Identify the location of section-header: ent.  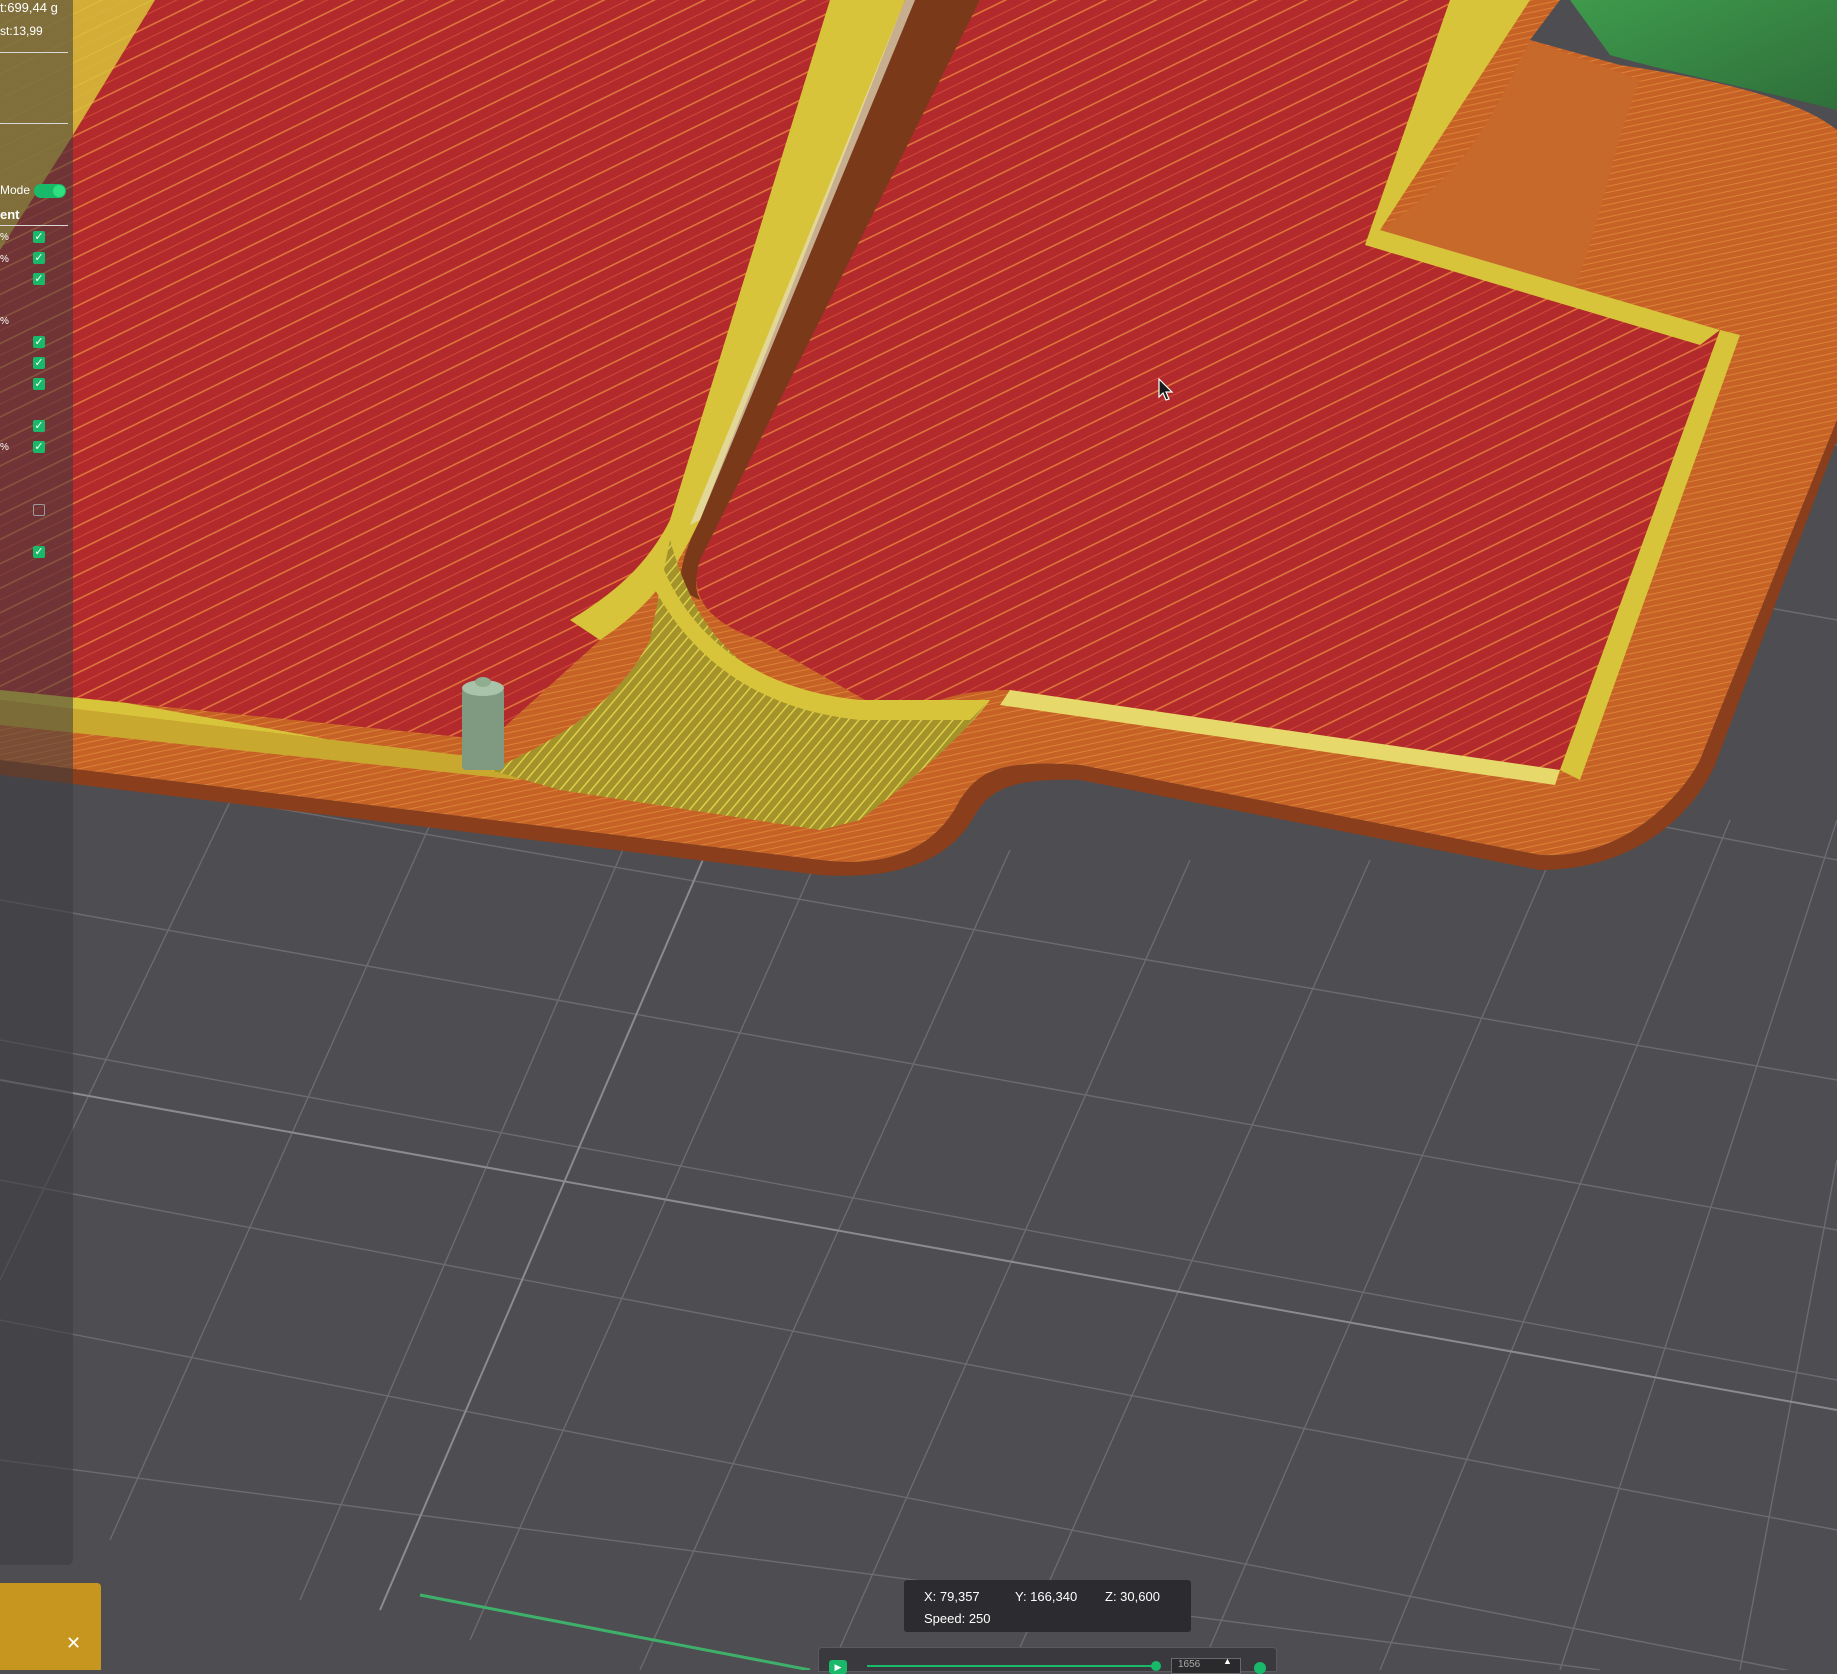
(10, 214).